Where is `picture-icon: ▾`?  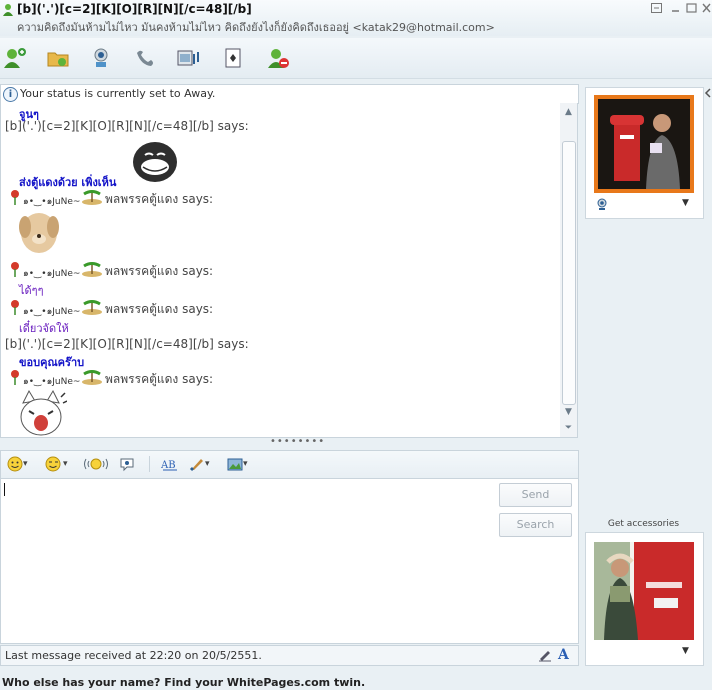 picture-icon: ▾ is located at coordinates (237, 464).